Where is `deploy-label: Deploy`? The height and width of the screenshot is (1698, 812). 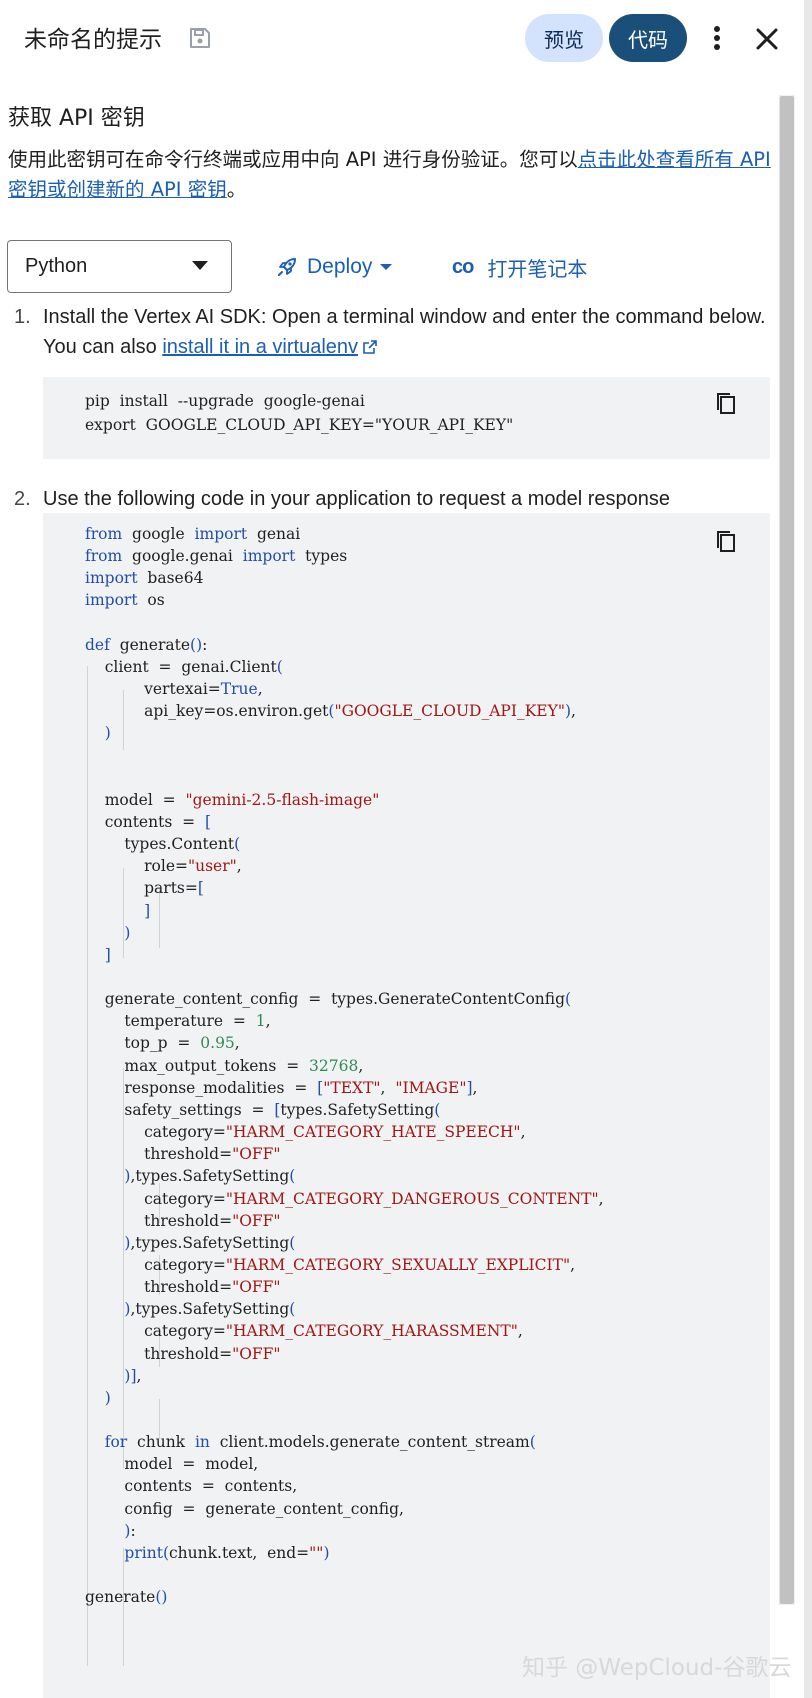
deploy-label: Deploy is located at coordinates (340, 266).